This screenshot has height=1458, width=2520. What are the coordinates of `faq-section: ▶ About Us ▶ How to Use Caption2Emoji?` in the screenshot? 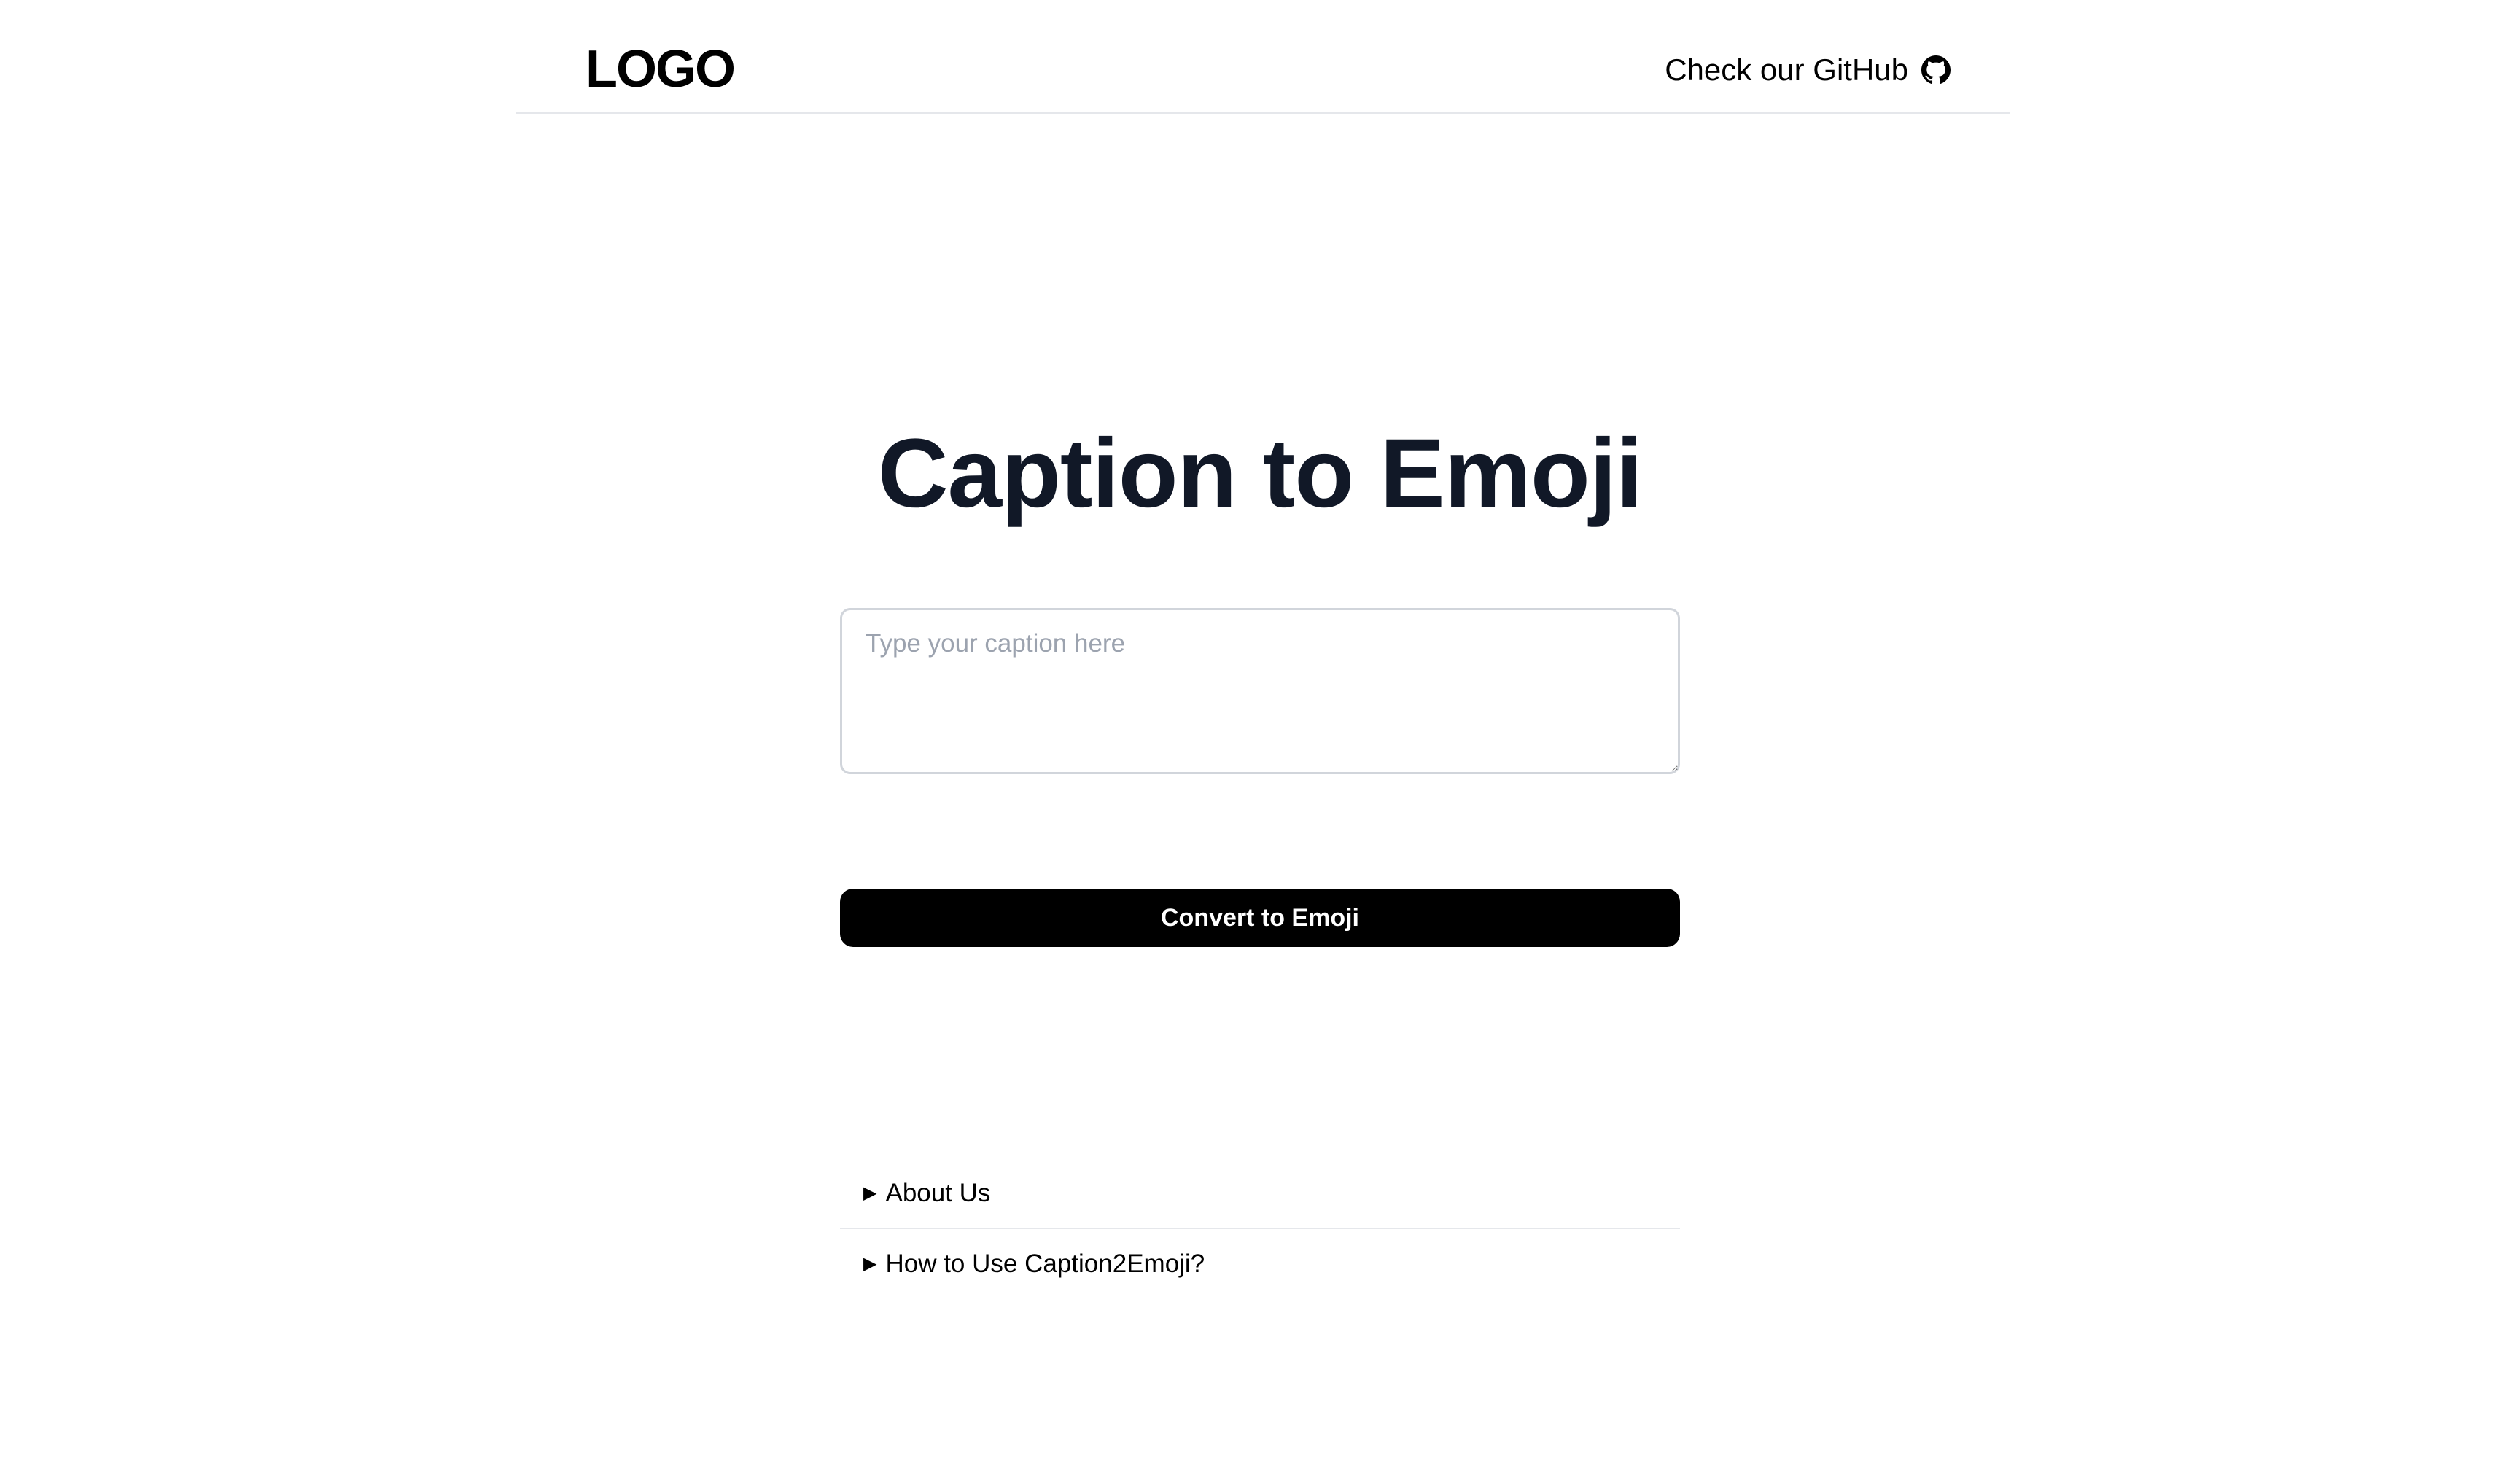 It's located at (1260, 1228).